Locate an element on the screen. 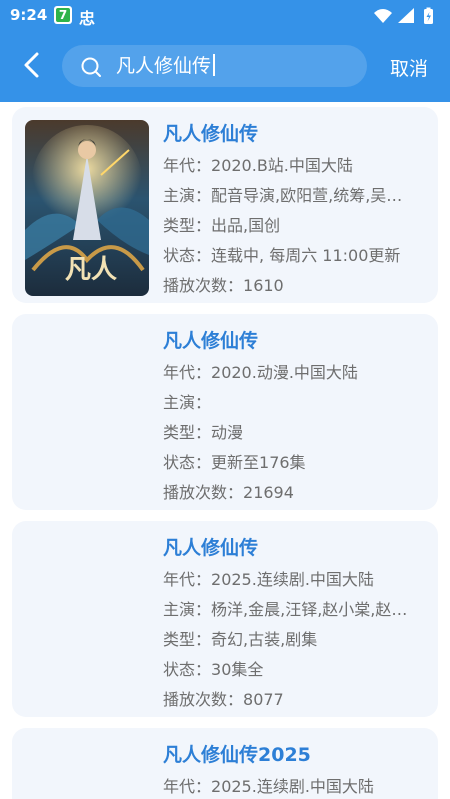  text-cursor is located at coordinates (214, 65).